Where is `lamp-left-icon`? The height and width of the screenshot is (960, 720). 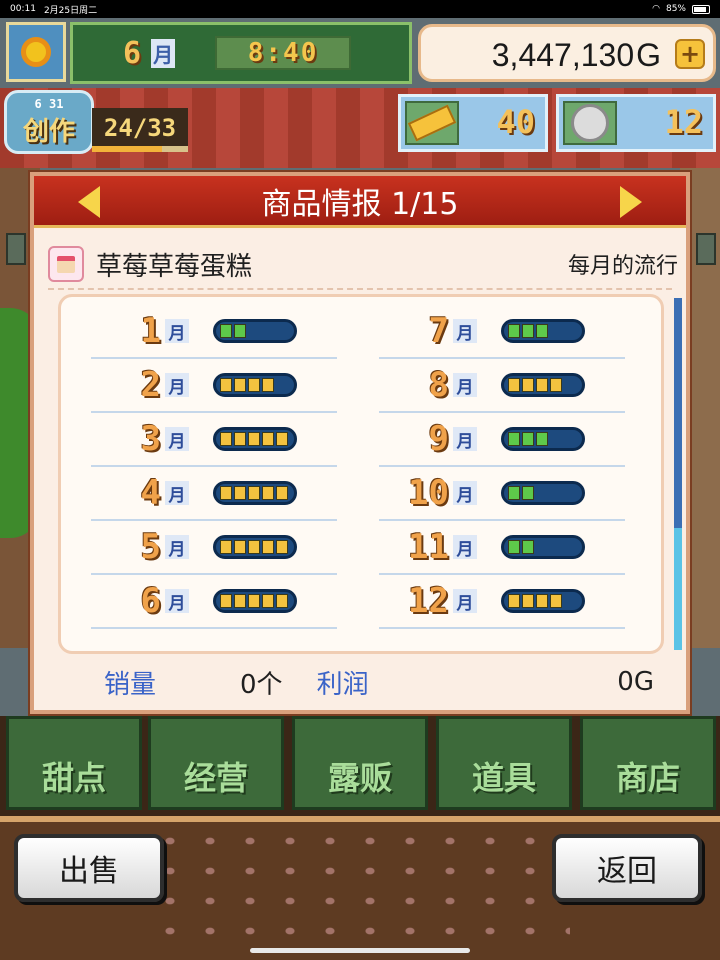 lamp-left-icon is located at coordinates (16, 249).